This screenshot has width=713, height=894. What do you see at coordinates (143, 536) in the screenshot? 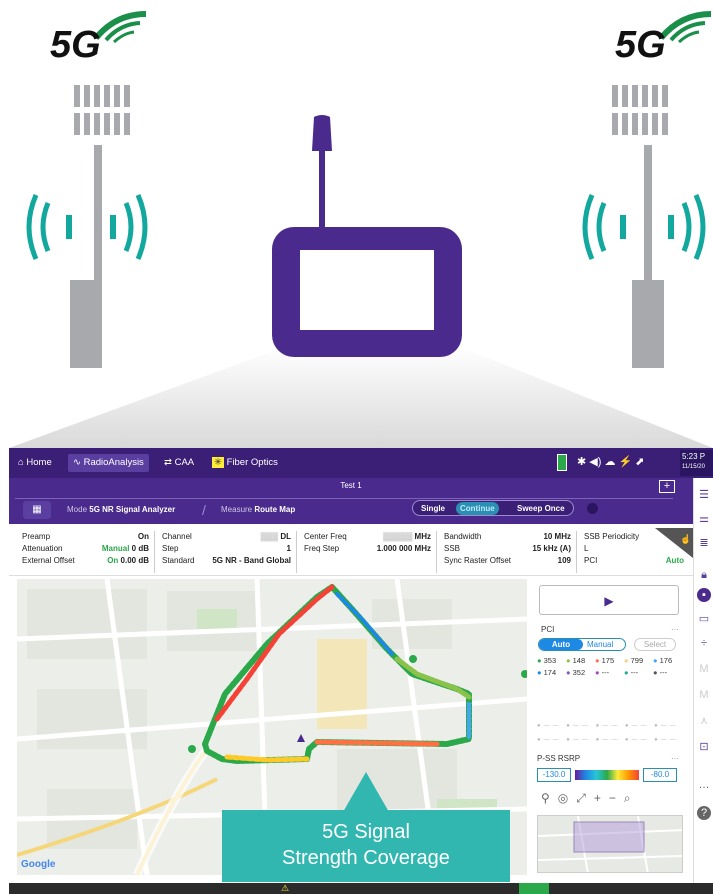
I see `preamp-value: On` at bounding box center [143, 536].